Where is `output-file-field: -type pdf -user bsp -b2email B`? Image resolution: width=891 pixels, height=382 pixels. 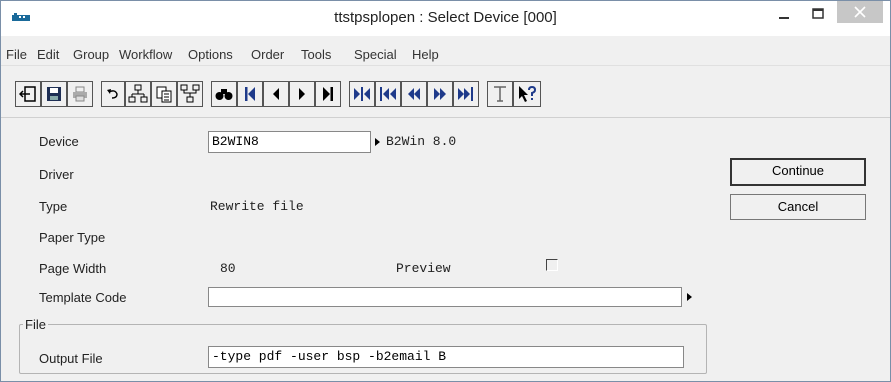 output-file-field: -type pdf -user bsp -b2email B is located at coordinates (446, 357).